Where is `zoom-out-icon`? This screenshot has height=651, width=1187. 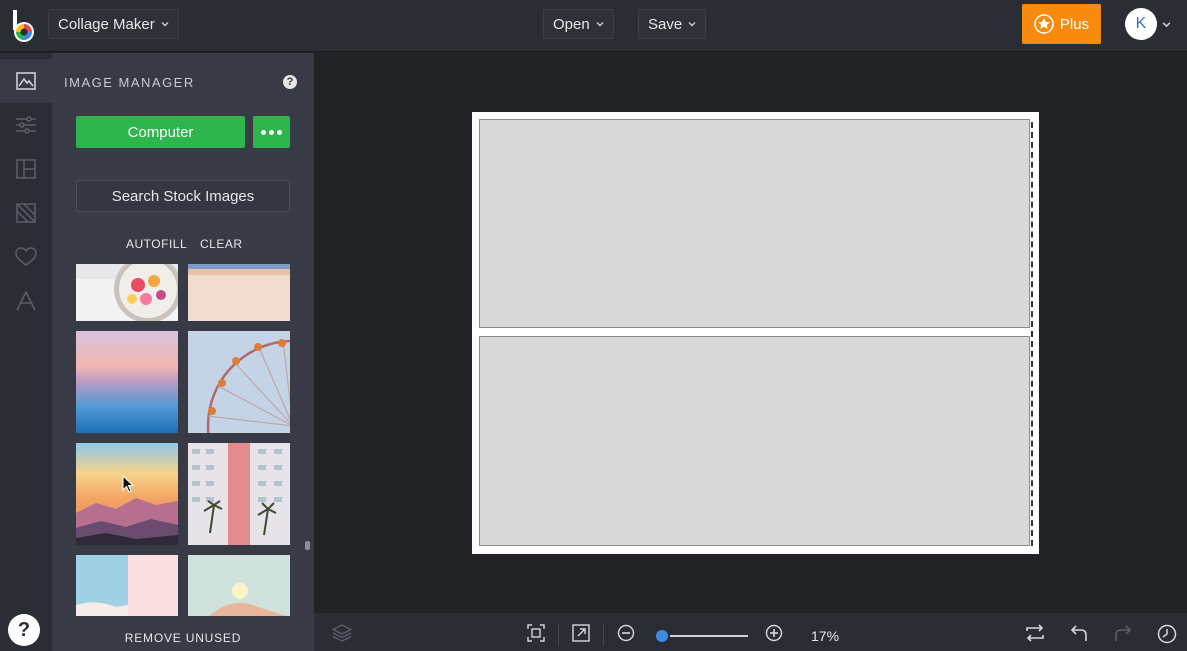
zoom-out-icon is located at coordinates (626, 633).